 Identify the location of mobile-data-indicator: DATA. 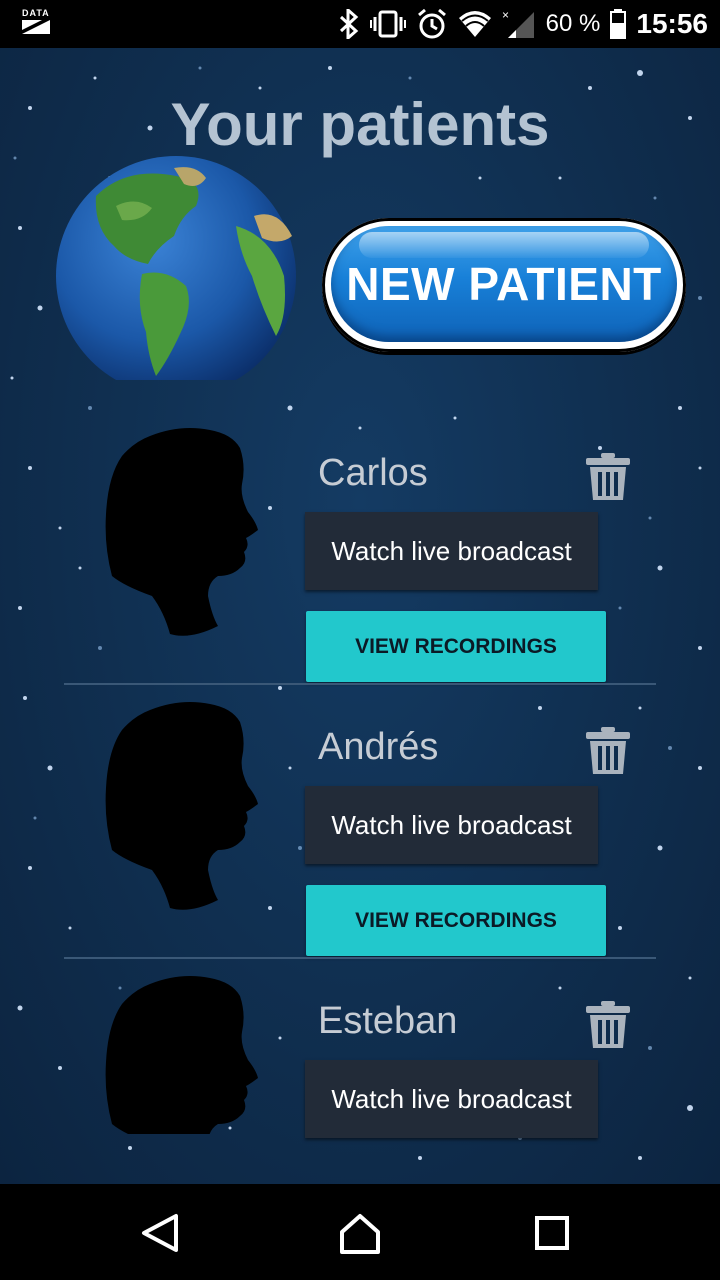
(37, 22).